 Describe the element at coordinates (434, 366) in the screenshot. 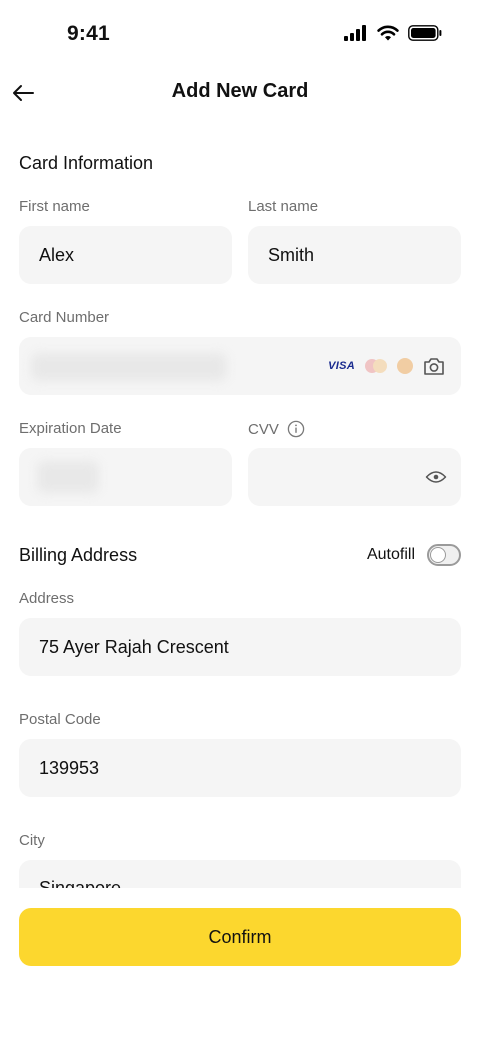

I see `camera-icon` at that location.